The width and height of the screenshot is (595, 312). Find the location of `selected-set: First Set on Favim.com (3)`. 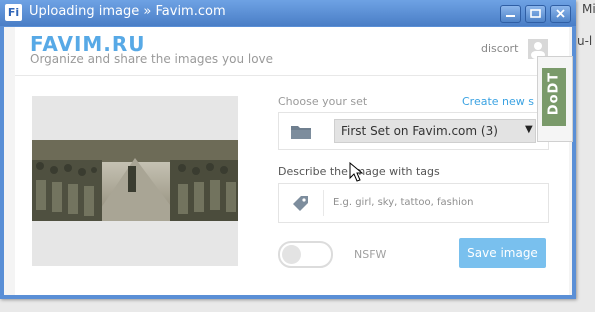

selected-set: First Set on Favim.com (3) is located at coordinates (419, 131).